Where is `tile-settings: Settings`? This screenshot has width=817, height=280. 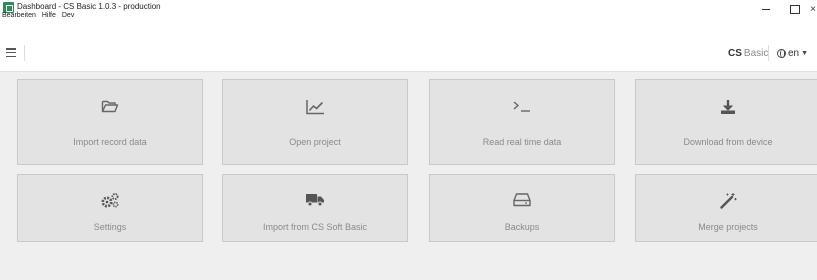 tile-settings: Settings is located at coordinates (110, 208).